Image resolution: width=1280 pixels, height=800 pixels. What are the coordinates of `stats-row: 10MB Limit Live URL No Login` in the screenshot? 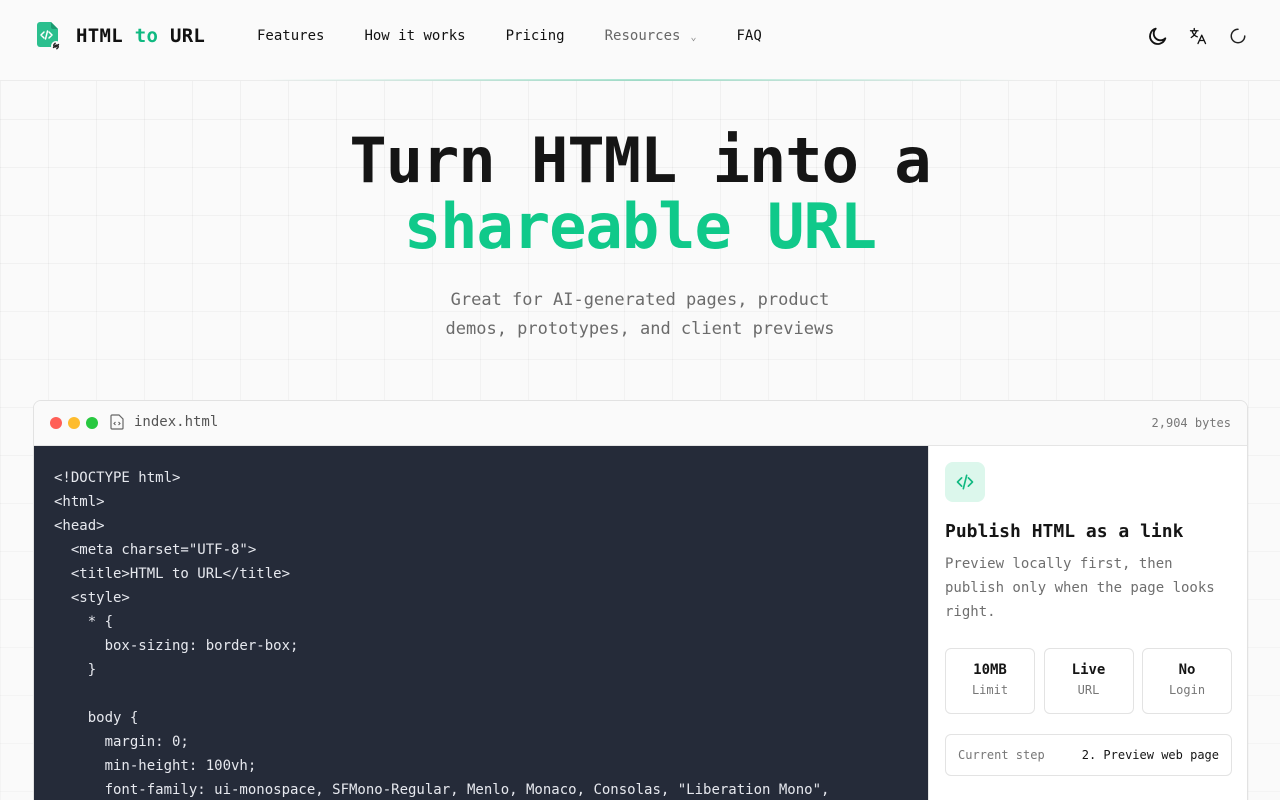 It's located at (1088, 681).